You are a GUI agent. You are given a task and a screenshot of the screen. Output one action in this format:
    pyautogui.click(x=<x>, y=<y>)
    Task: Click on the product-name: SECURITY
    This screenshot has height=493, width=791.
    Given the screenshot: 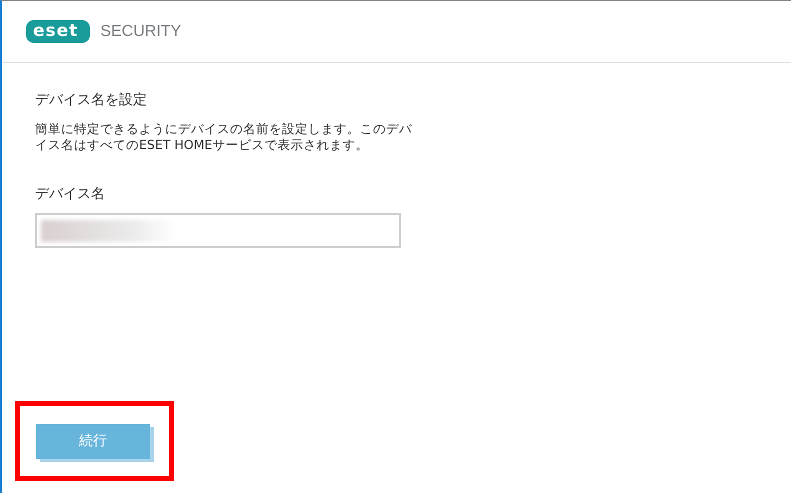 What is the action you would take?
    pyautogui.click(x=141, y=31)
    